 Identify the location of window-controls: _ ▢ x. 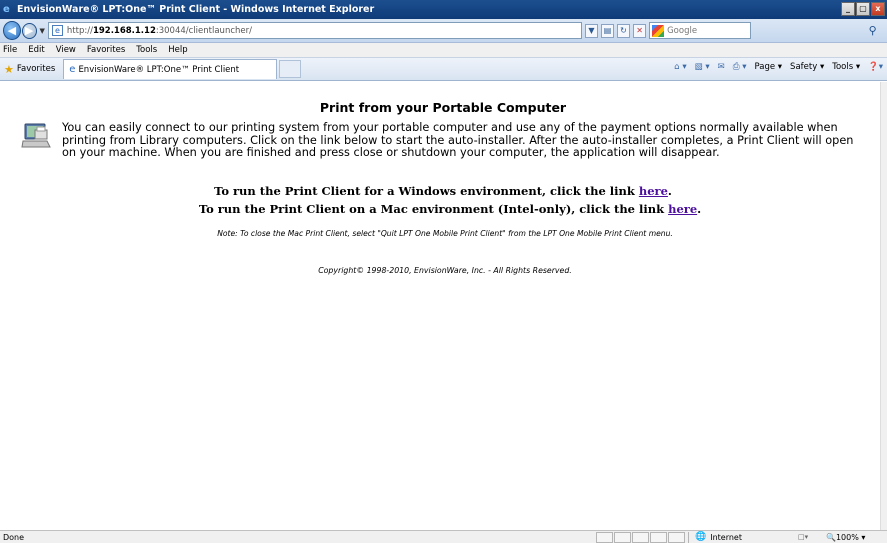
(863, 9).